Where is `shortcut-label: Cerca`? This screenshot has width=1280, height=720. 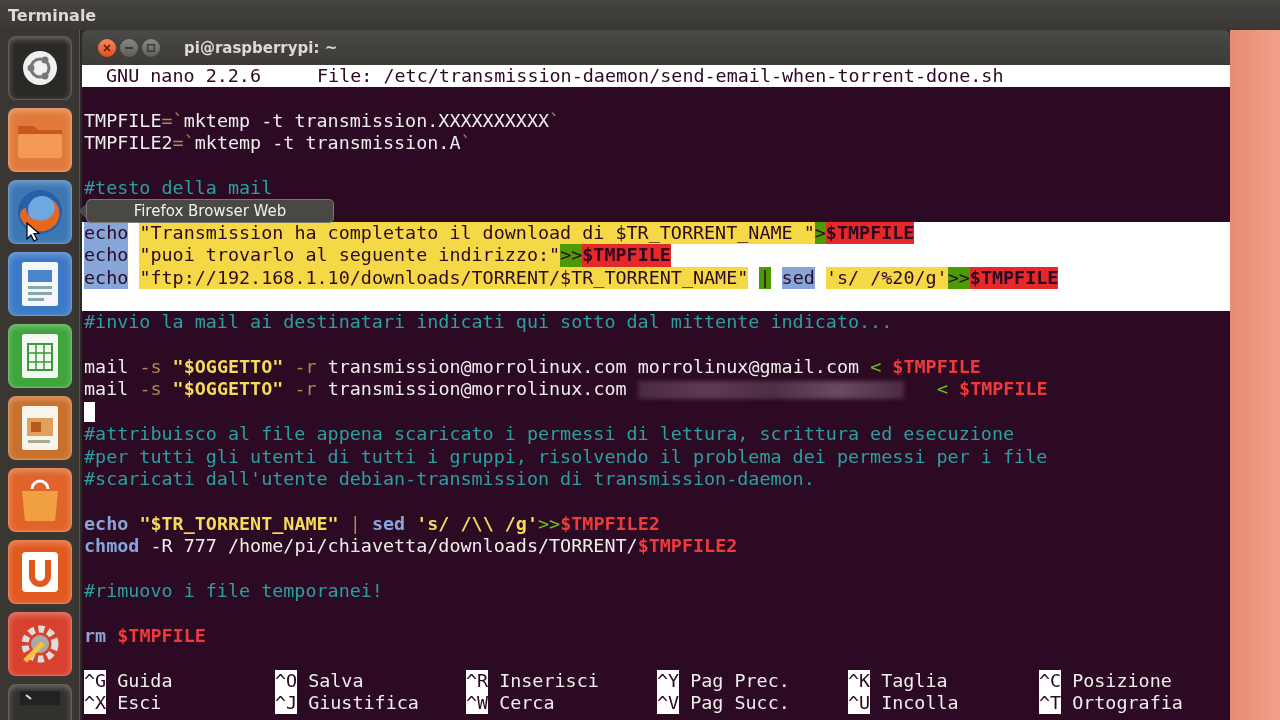 shortcut-label: Cerca is located at coordinates (527, 703).